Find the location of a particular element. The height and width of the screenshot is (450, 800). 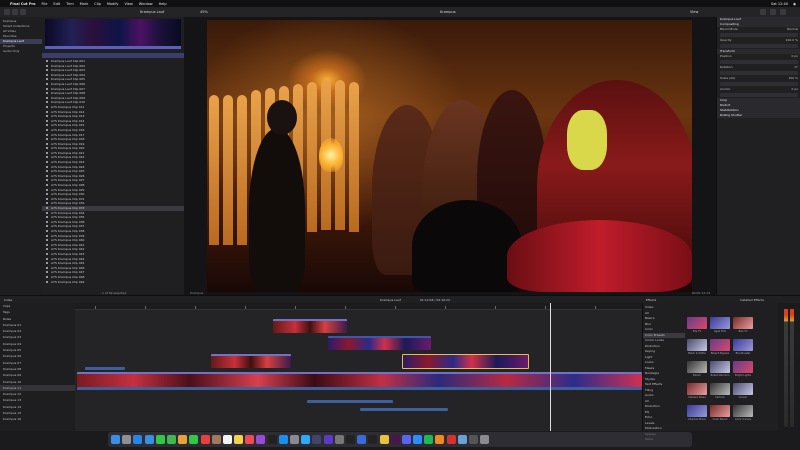

logic-icon is located at coordinates (350, 439).